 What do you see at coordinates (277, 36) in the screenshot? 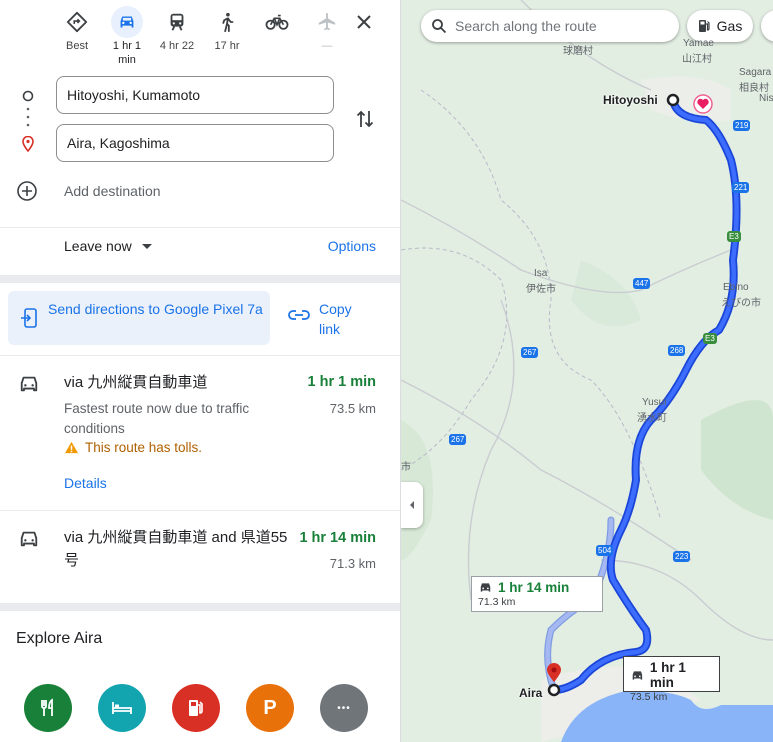
I see `mode-cycling` at bounding box center [277, 36].